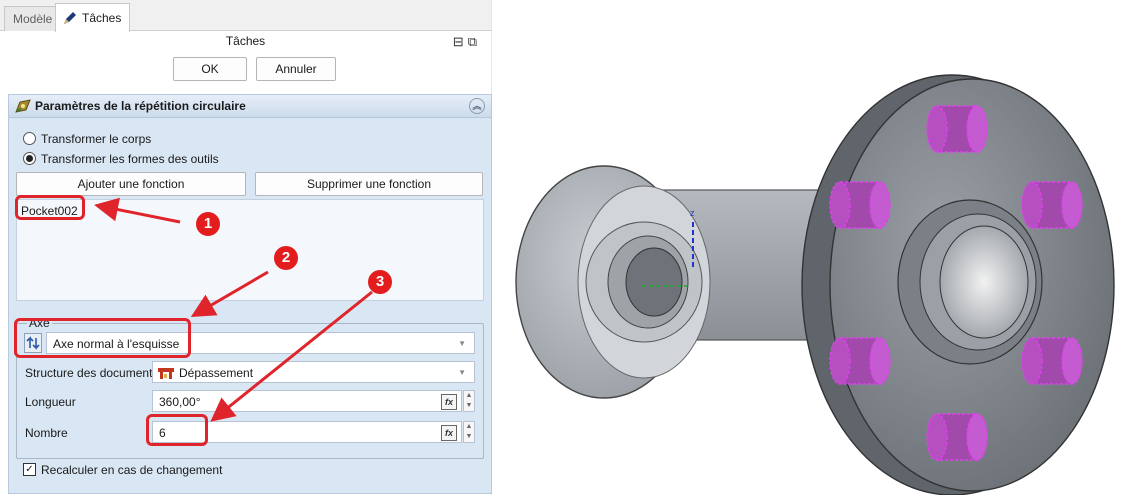 Image resolution: width=1140 pixels, height=495 pixels. What do you see at coordinates (692, 213) in the screenshot?
I see `axis-z-label: z` at bounding box center [692, 213].